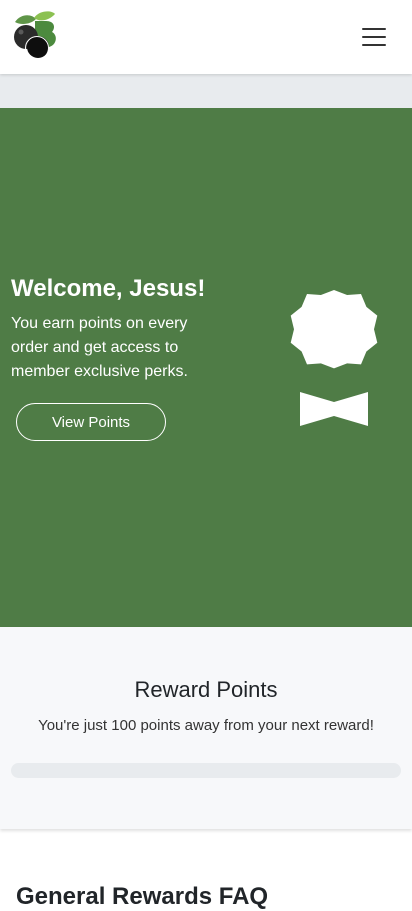 The image size is (412, 911). I want to click on site-header, so click(206, 37).